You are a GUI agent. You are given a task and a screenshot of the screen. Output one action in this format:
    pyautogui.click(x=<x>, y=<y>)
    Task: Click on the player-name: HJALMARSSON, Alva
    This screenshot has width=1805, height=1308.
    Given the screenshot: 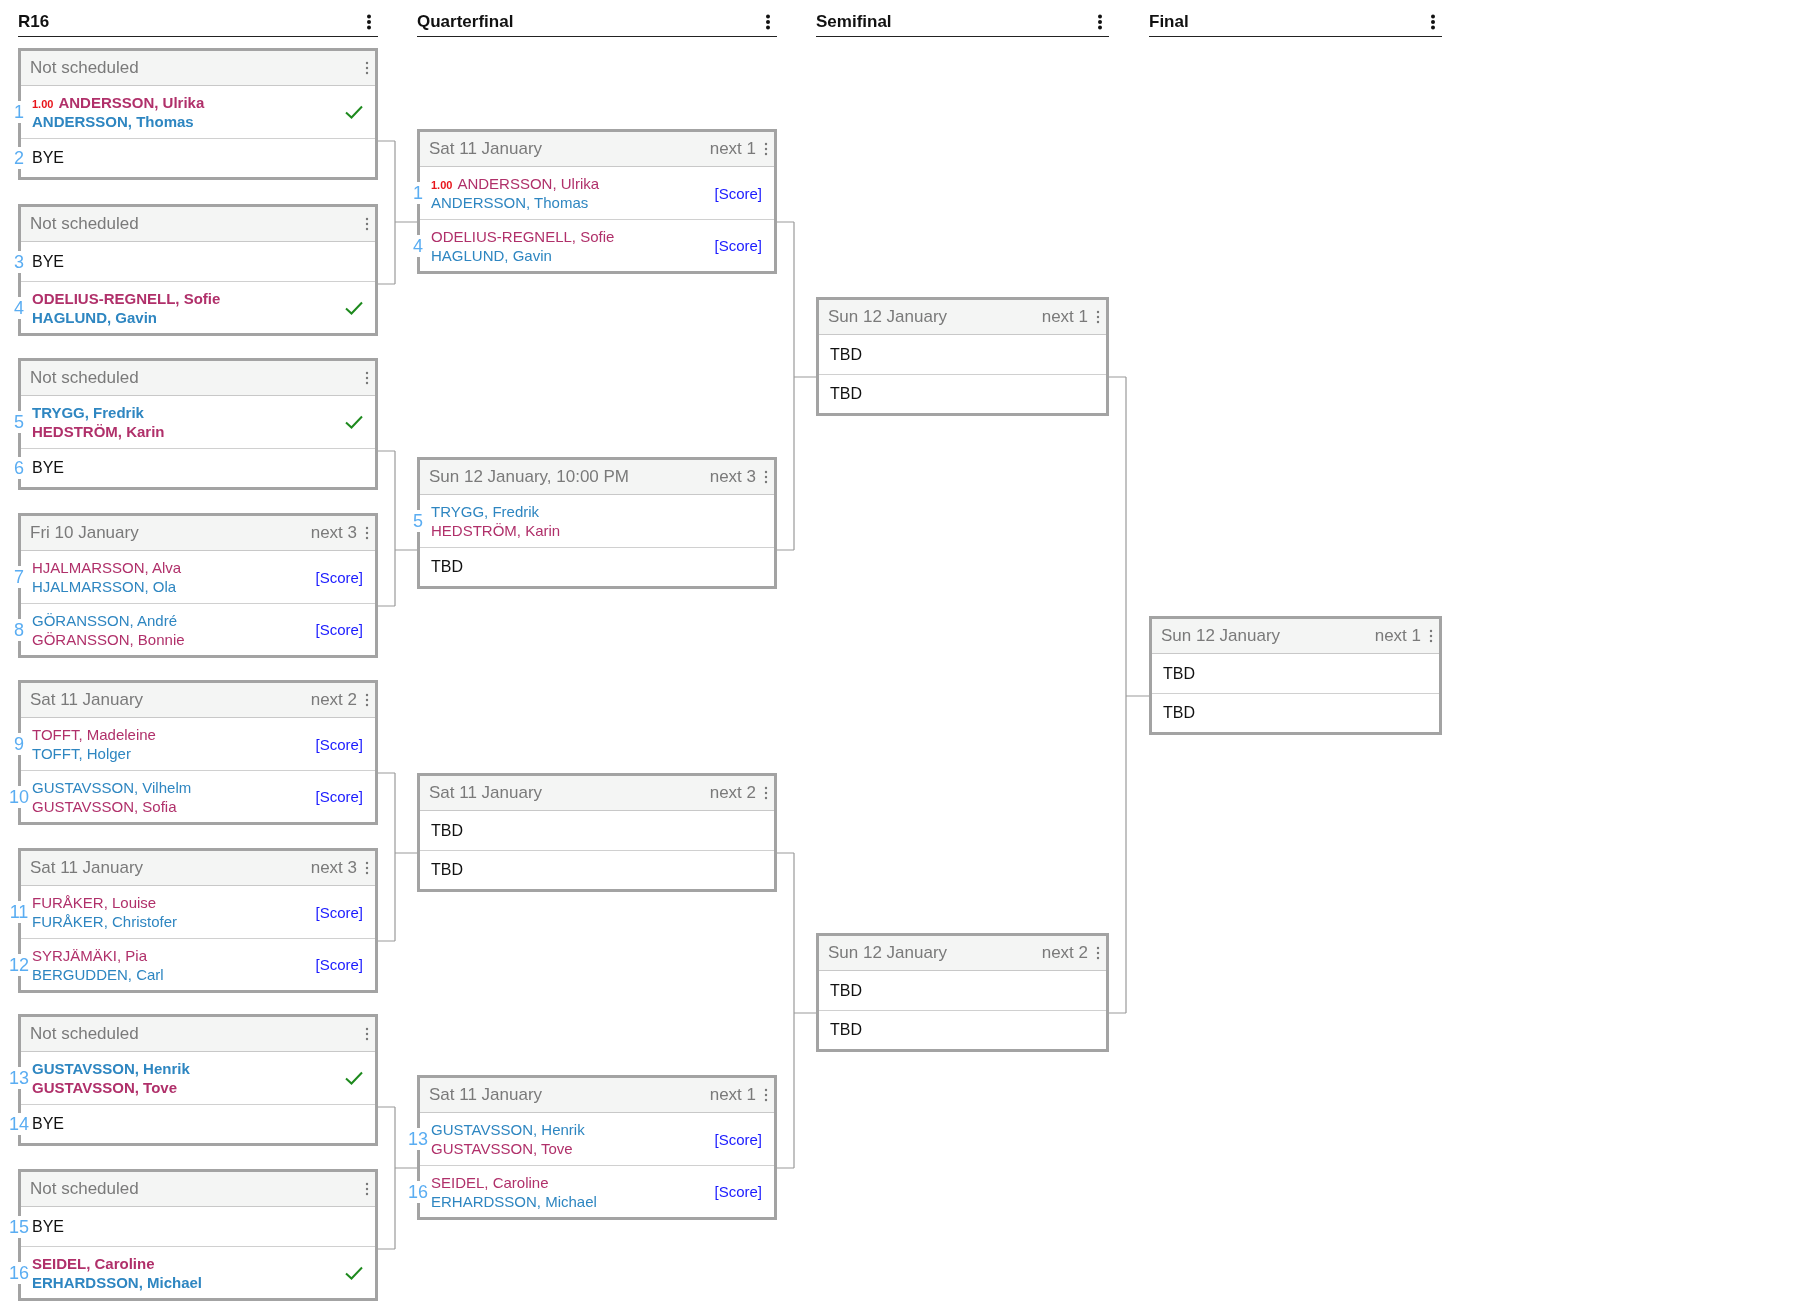 What is the action you would take?
    pyautogui.click(x=107, y=567)
    